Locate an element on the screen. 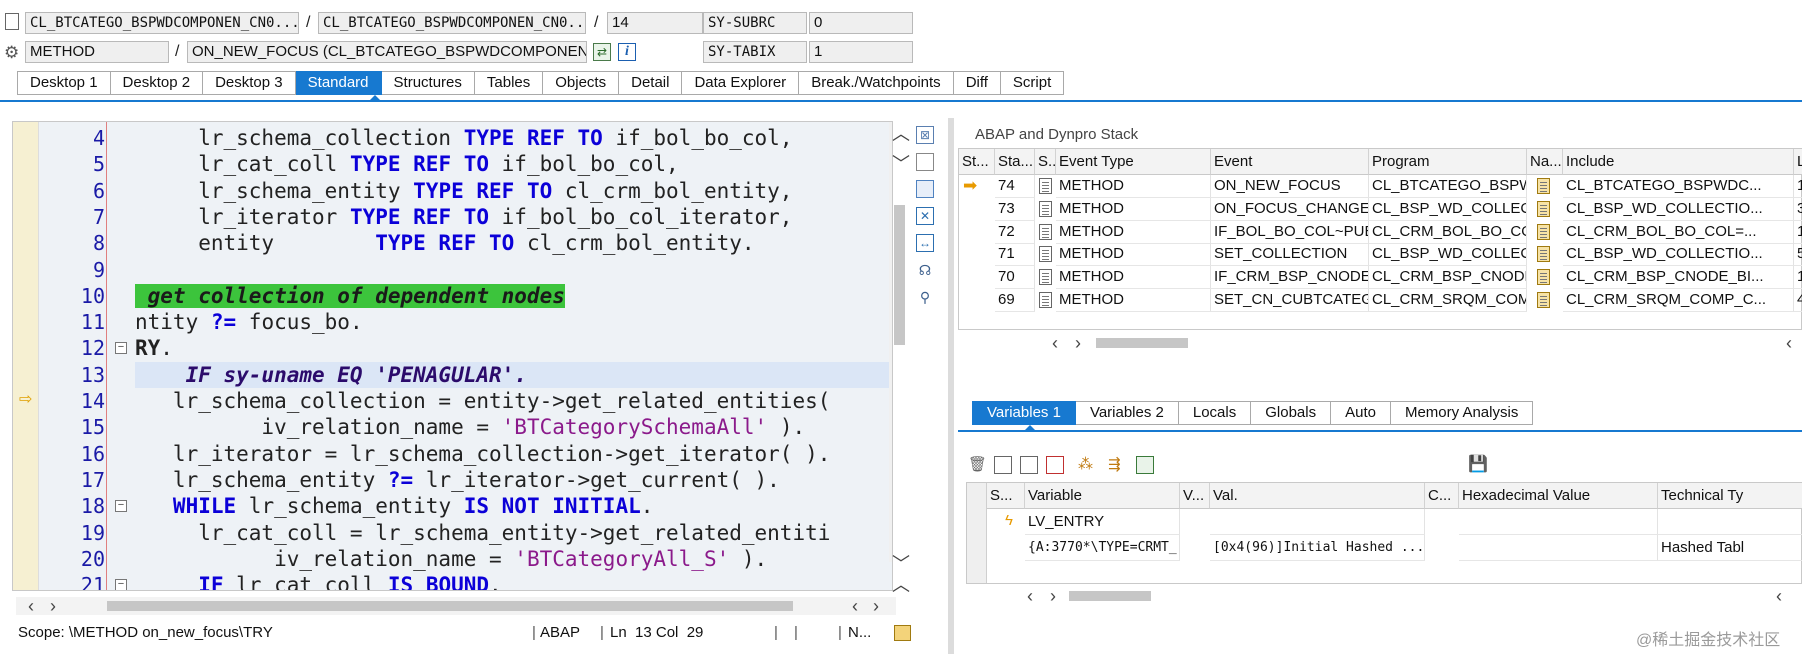  code-line: 11 ntity ?= focus_bo. is located at coordinates (452, 322).